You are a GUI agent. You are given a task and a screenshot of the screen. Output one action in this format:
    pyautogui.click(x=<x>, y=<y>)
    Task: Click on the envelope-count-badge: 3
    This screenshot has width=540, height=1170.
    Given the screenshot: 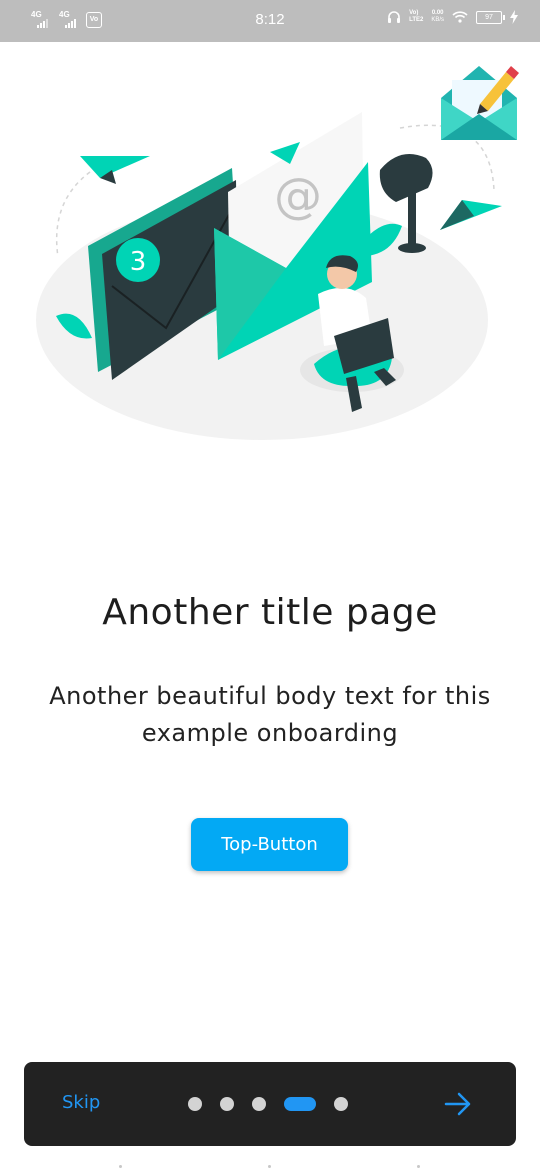 What is the action you would take?
    pyautogui.click(x=138, y=262)
    